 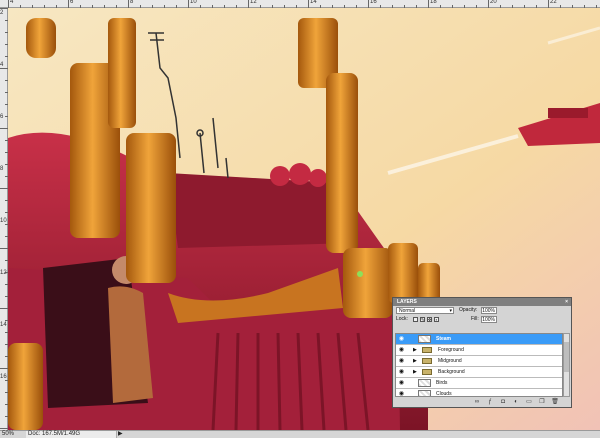 What do you see at coordinates (475, 319) in the screenshot?
I see `fill-label: Fill:` at bounding box center [475, 319].